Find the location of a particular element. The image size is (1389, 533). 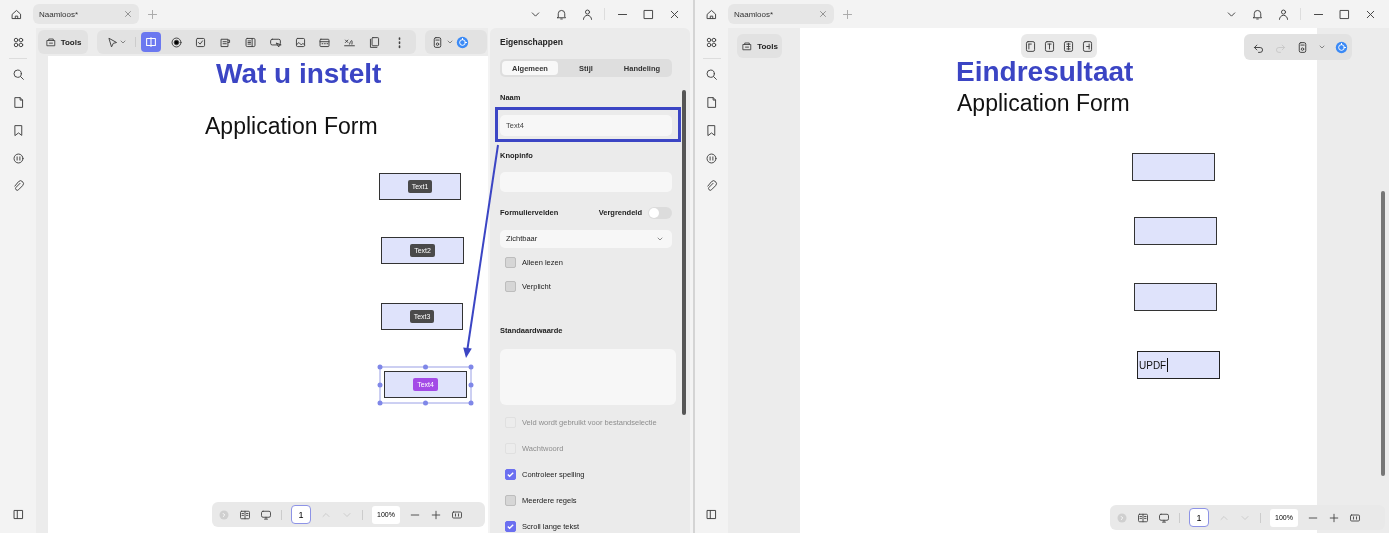

selection-frame is located at coordinates (425, 385).